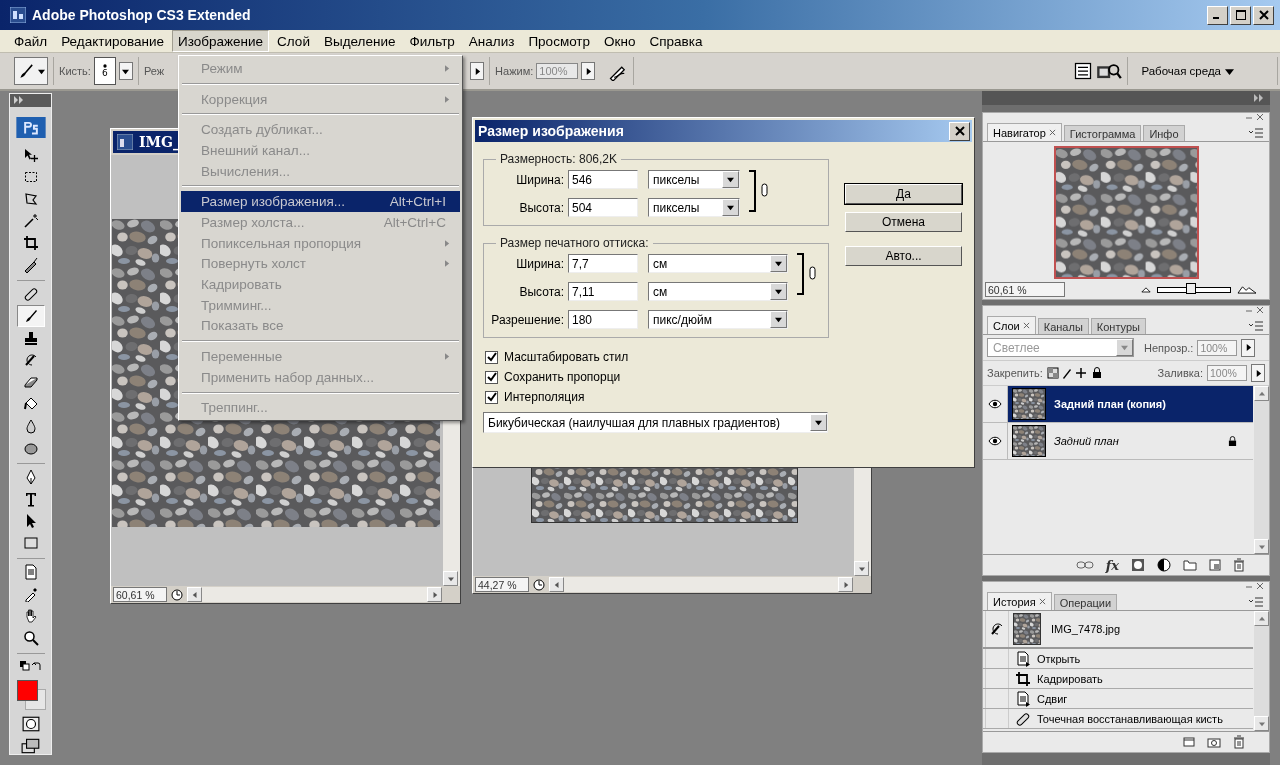 This screenshot has height=765, width=1280. I want to click on unit-dropdown: пикс/дюйм, so click(718, 319).